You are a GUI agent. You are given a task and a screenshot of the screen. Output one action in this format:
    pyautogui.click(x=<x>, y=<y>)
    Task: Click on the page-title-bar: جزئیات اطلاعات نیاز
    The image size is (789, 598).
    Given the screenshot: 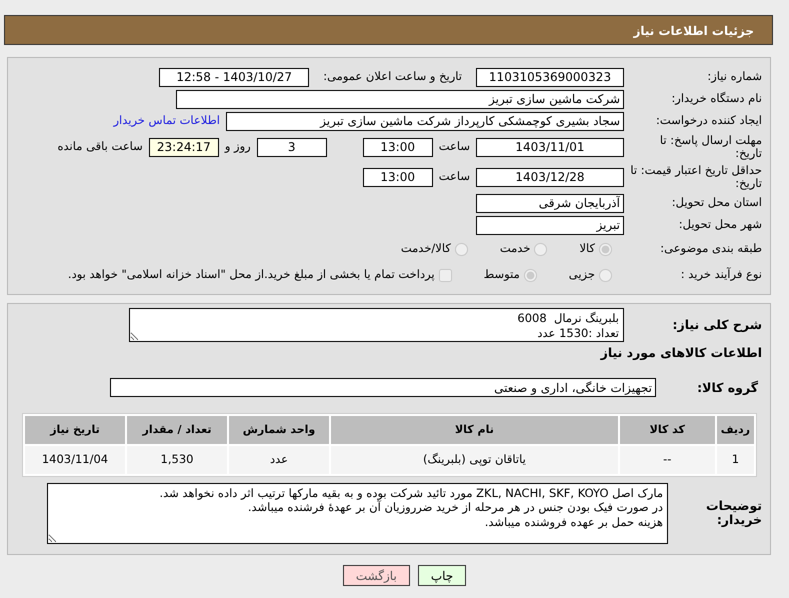 What is the action you would take?
    pyautogui.click(x=388, y=30)
    